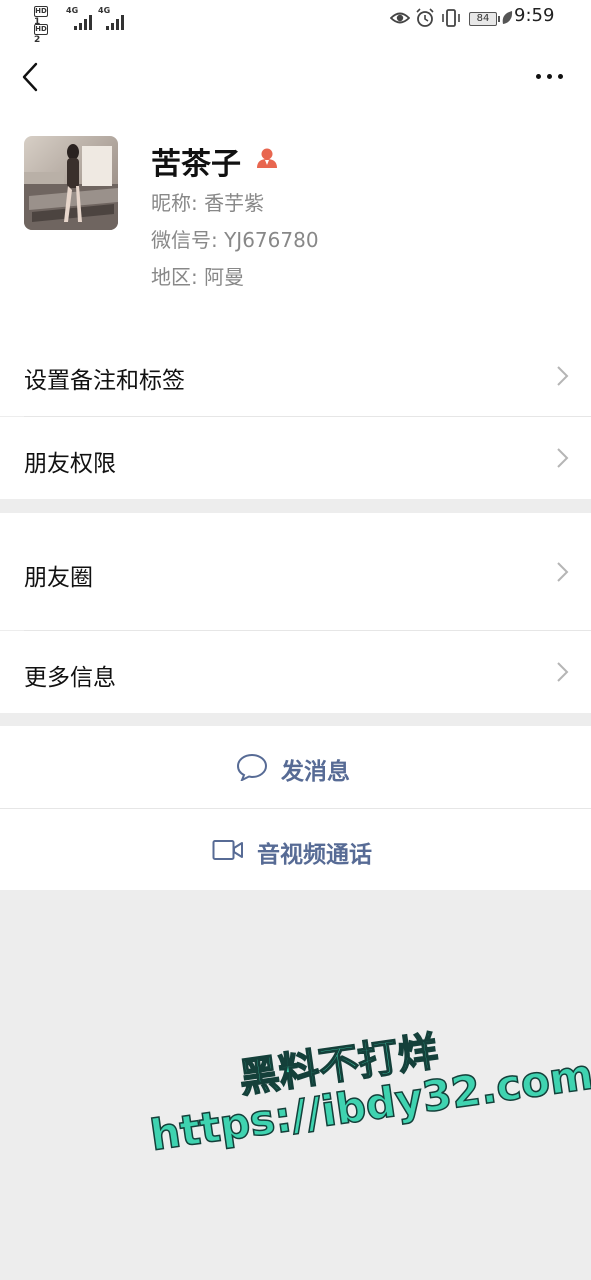  Describe the element at coordinates (295, 571) in the screenshot. I see `menu-item-moments: 朋友圈` at that location.